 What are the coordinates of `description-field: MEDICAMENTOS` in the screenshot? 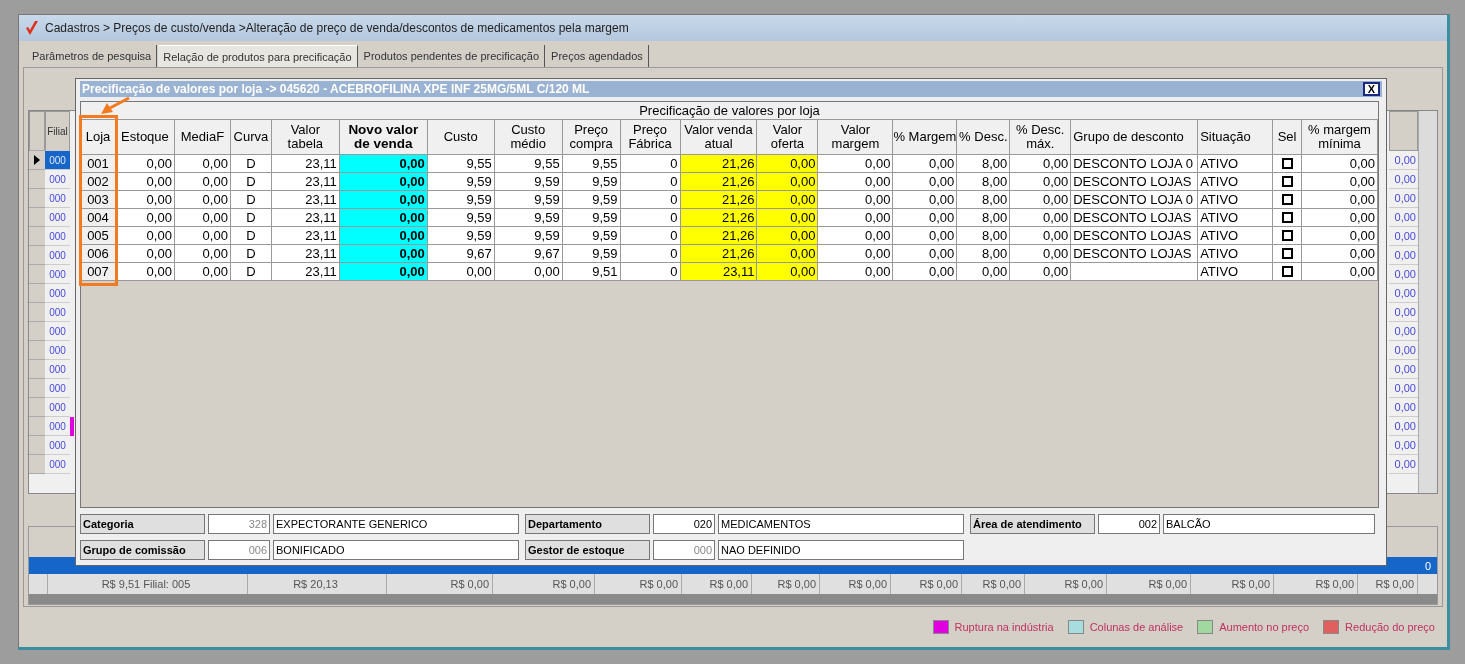 It's located at (841, 524).